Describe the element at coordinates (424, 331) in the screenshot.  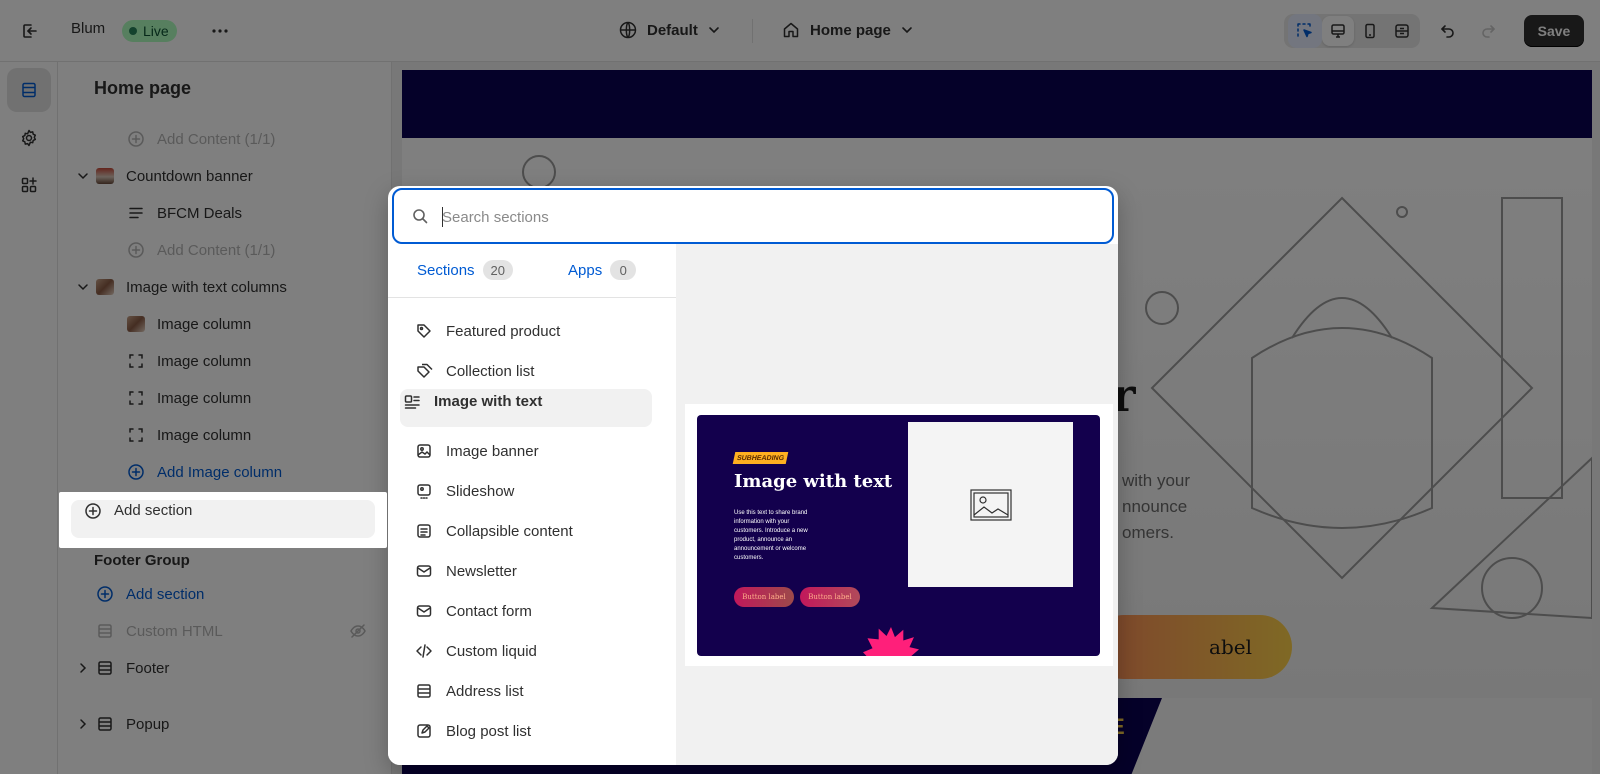
I see `tag-icon` at that location.